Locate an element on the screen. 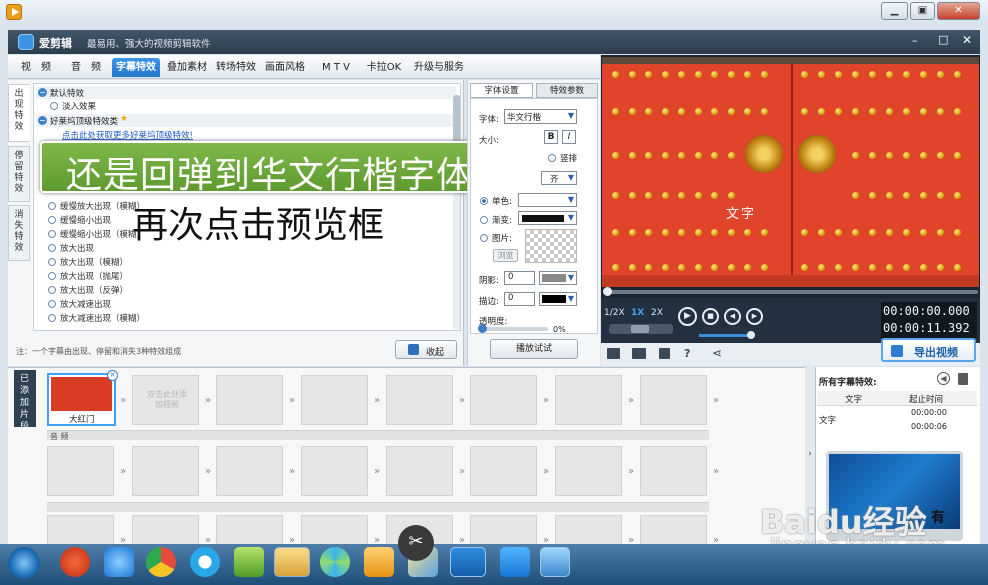  effect-item: 放大出现（模糊） is located at coordinates (88, 263).